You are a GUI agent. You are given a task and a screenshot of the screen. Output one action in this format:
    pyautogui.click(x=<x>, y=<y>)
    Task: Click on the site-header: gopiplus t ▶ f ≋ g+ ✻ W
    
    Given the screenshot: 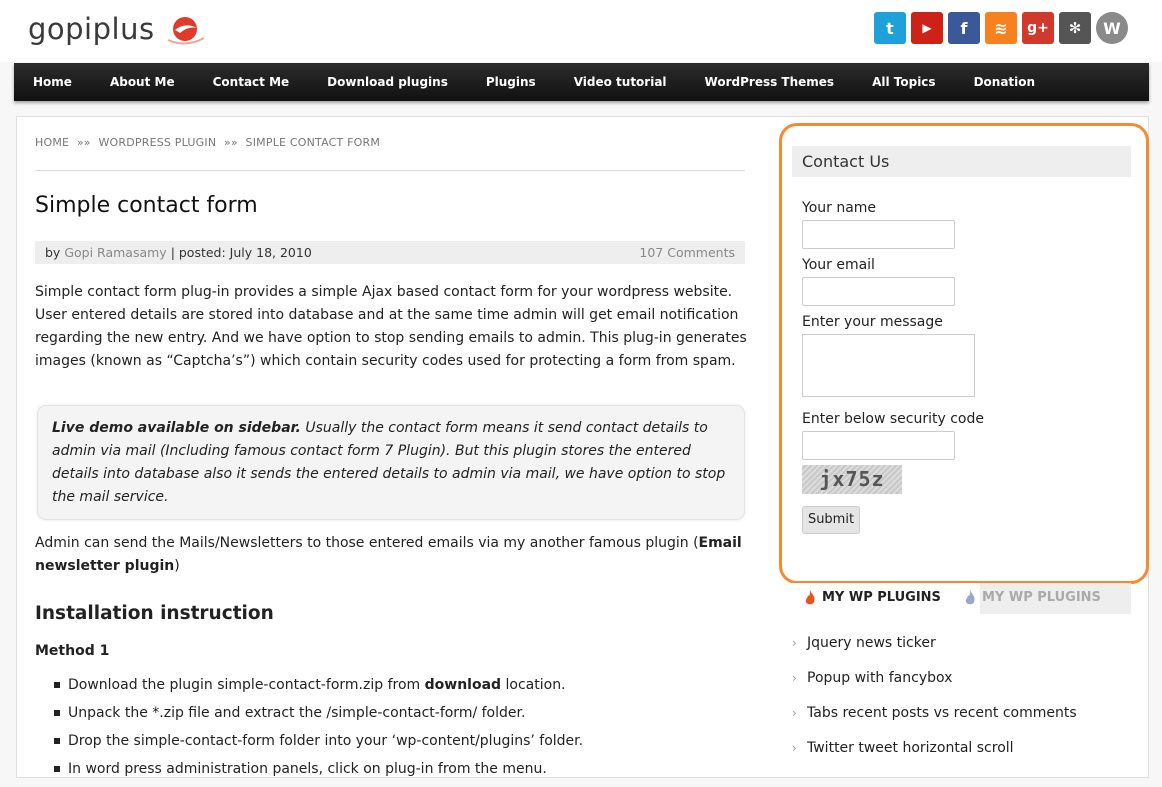 What is the action you would take?
    pyautogui.click(x=581, y=31)
    